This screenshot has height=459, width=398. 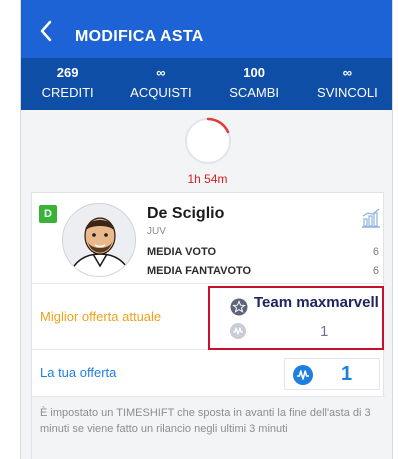 I want to click on page-title: MODIFICA ASTA, so click(x=139, y=36).